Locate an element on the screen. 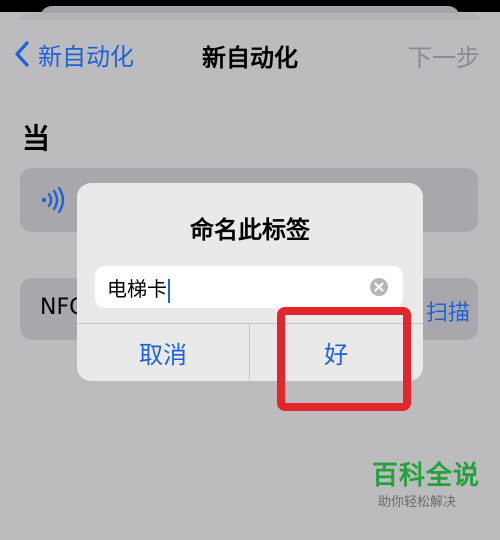 This screenshot has width=500, height=540. section-title: 当 is located at coordinates (36, 138).